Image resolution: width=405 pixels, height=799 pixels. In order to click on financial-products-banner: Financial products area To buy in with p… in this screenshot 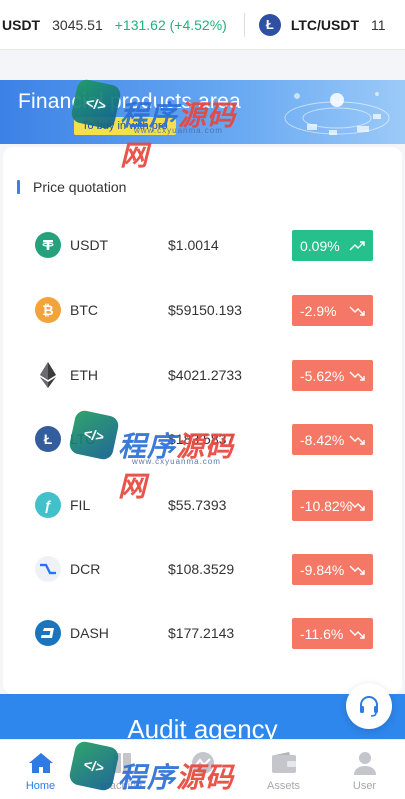, I will do `click(202, 112)`.